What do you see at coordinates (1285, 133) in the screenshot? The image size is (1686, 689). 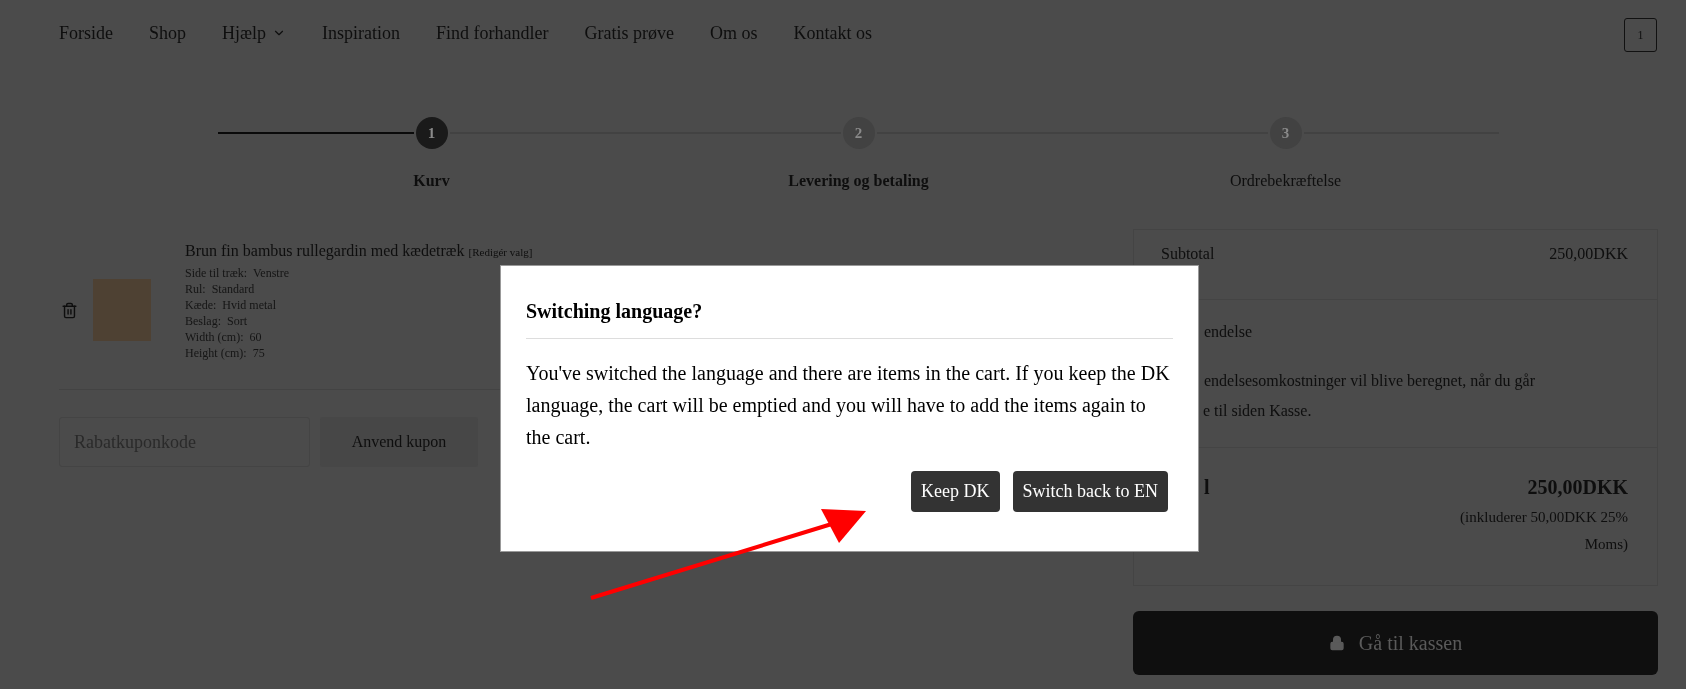 I see `step-number: 3` at bounding box center [1285, 133].